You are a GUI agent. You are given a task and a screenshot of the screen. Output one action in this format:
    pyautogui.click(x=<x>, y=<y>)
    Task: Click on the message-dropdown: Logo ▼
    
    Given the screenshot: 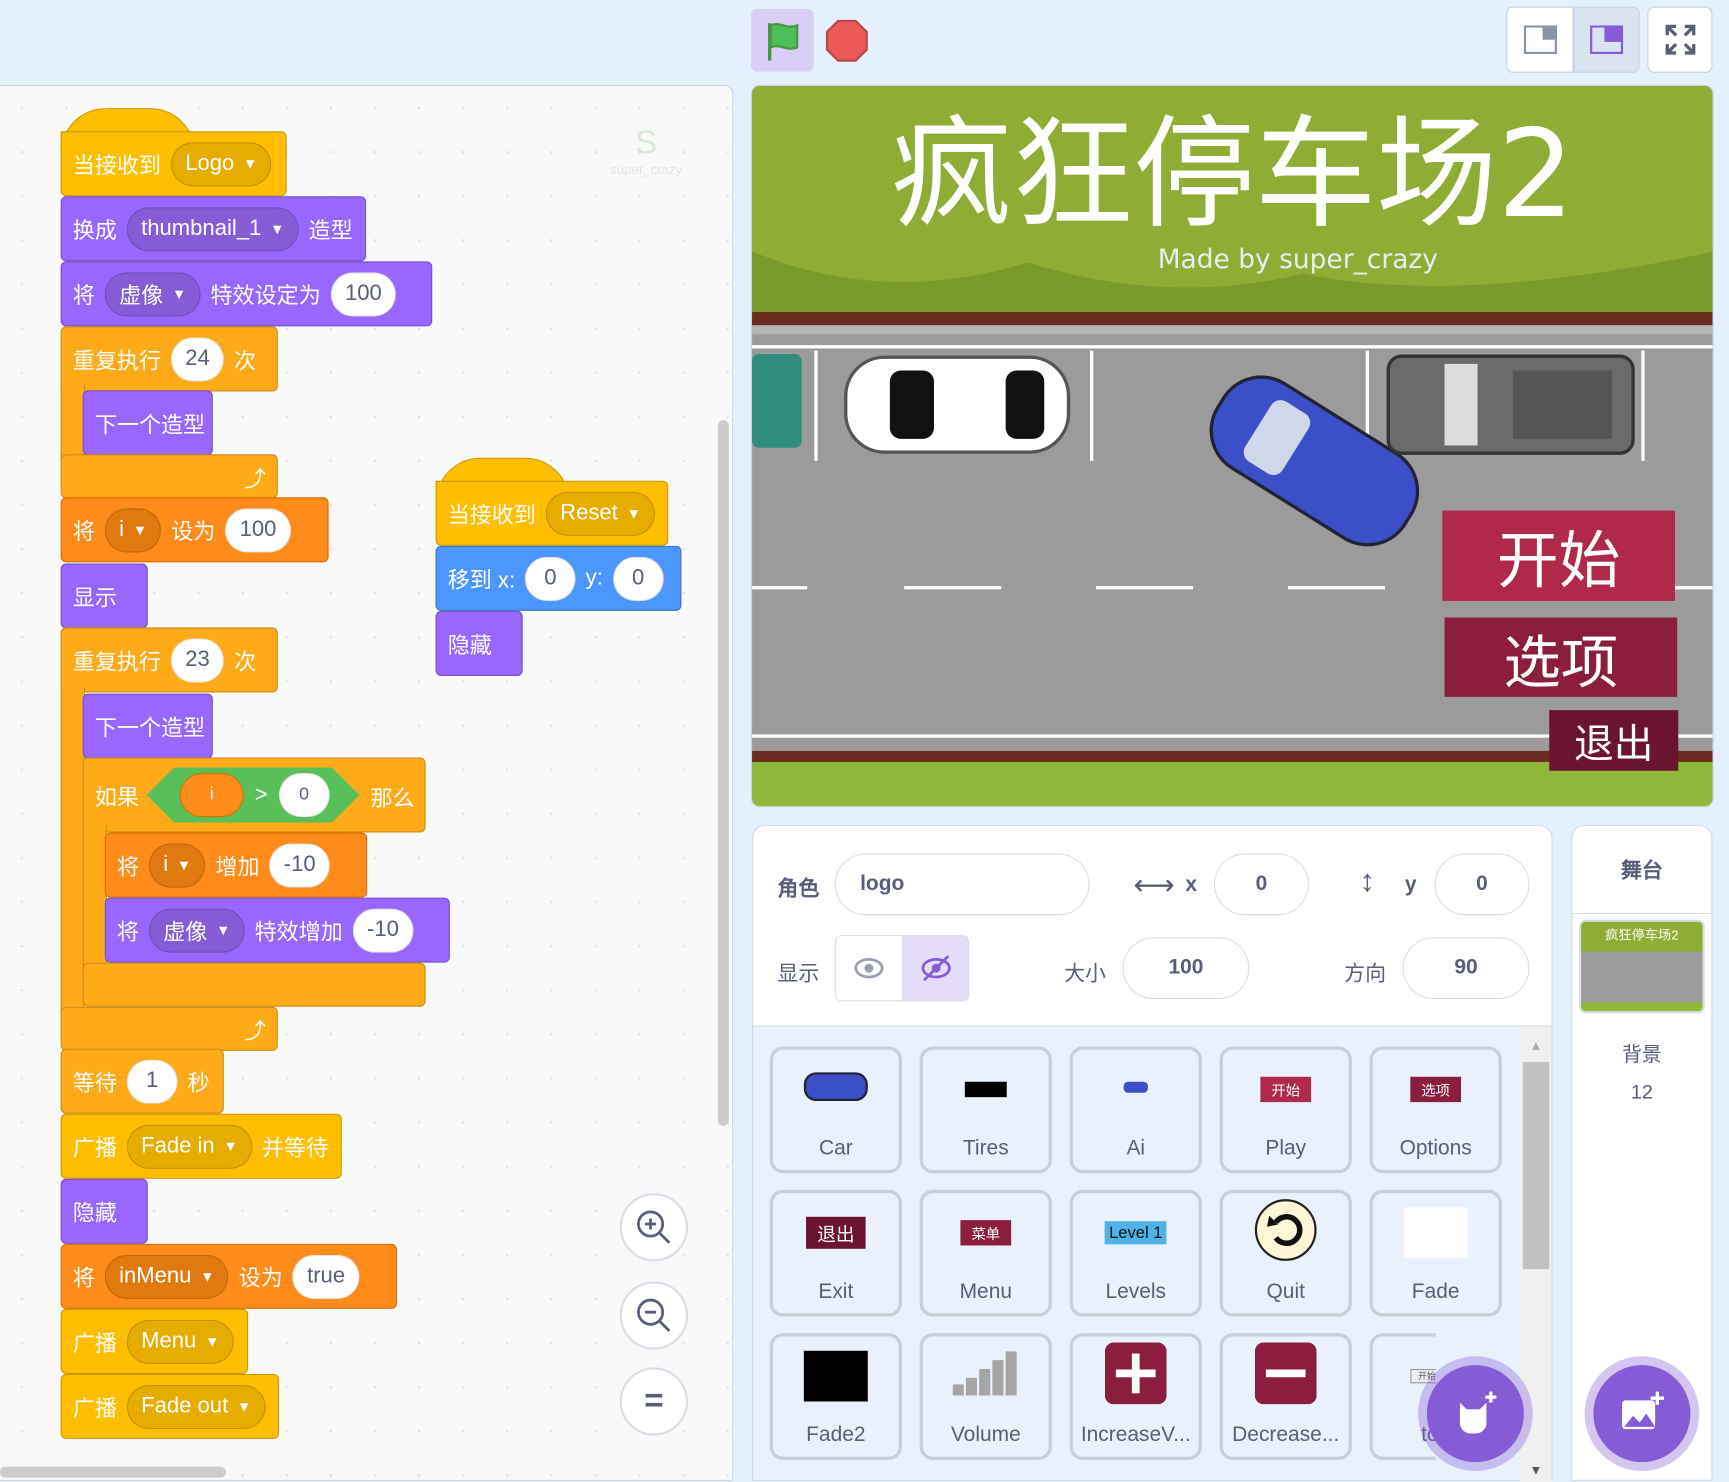 What is the action you would take?
    pyautogui.click(x=221, y=163)
    